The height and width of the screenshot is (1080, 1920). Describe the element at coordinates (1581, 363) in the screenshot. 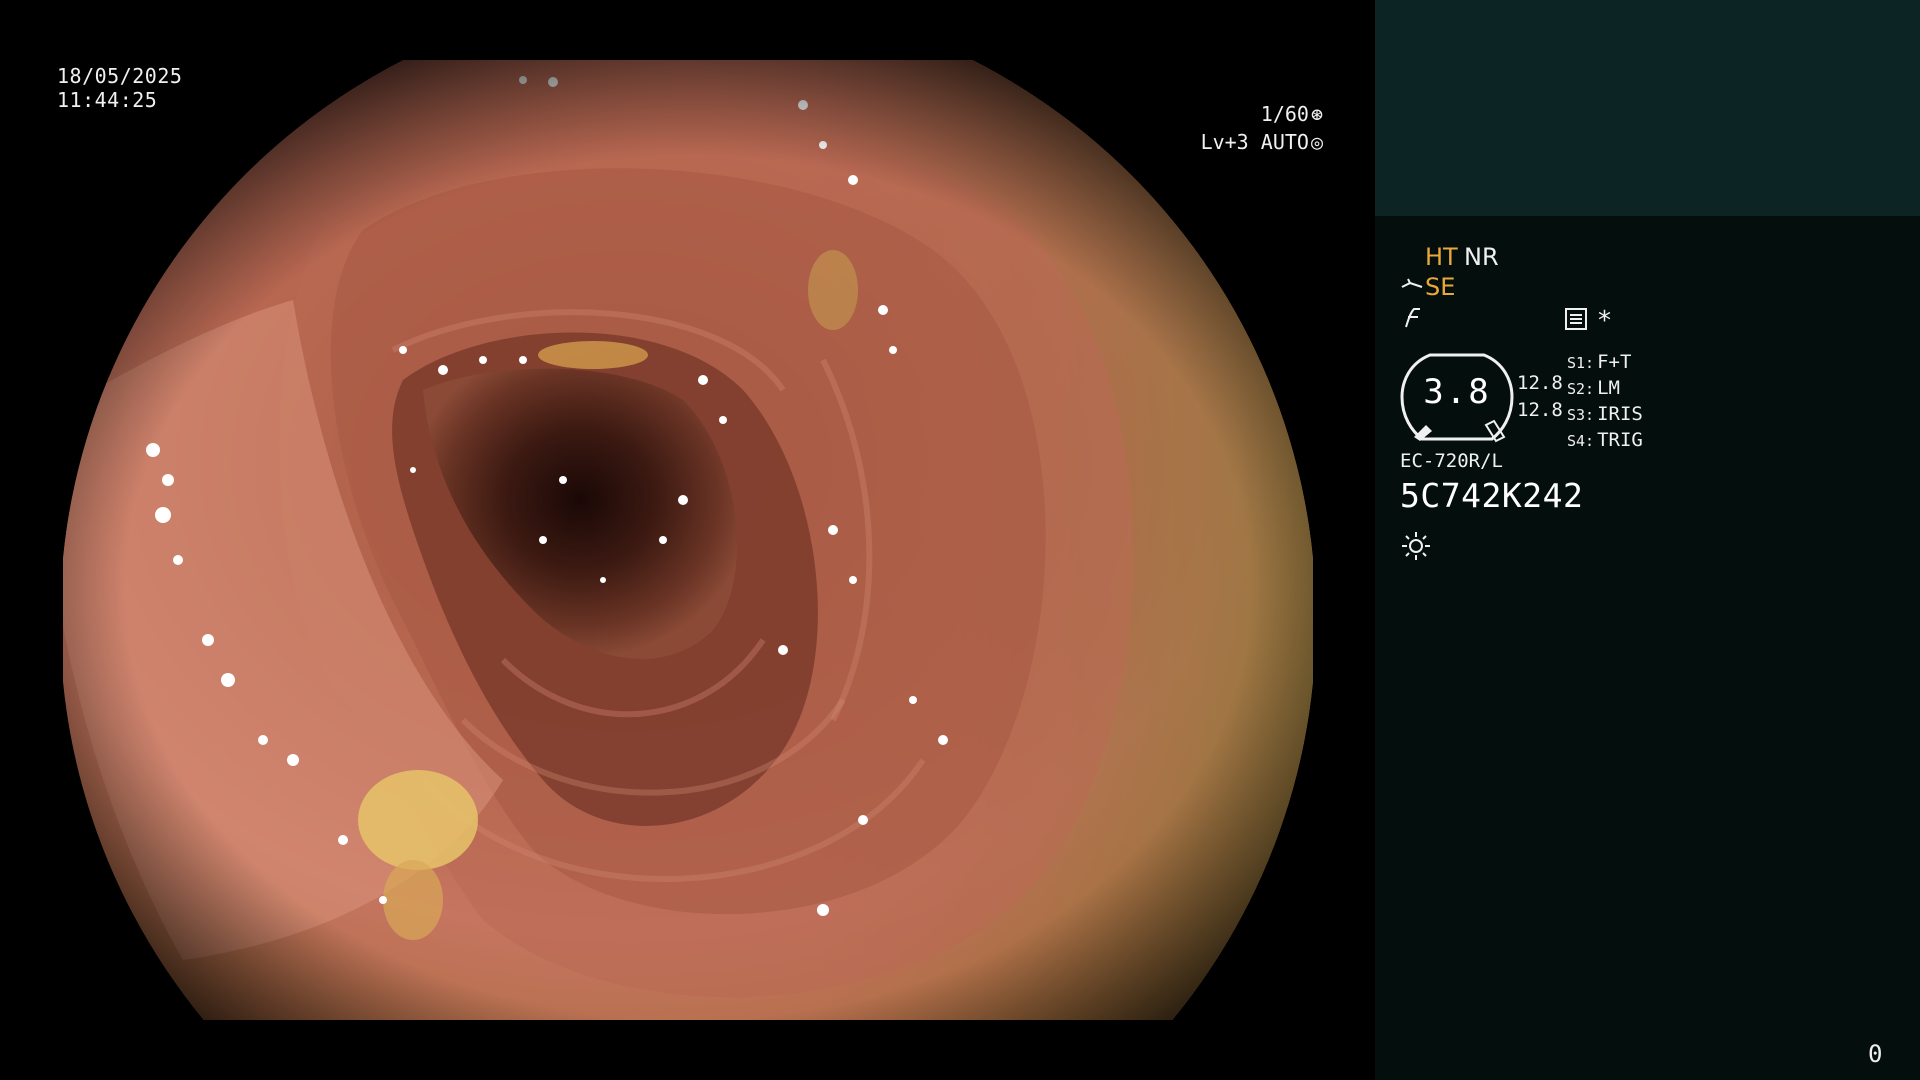

I see `switch-key: S1:` at that location.